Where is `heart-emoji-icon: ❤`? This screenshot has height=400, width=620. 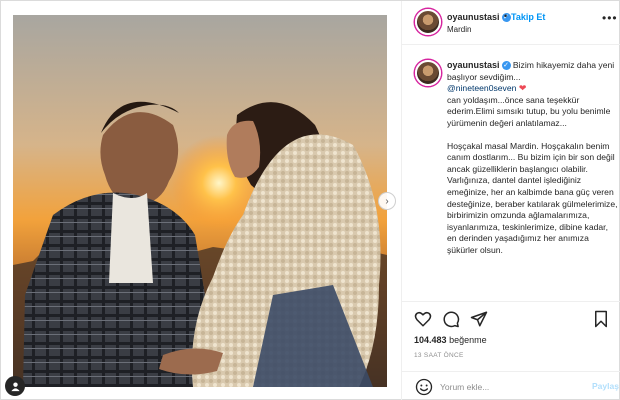 heart-emoji-icon: ❤ is located at coordinates (522, 88).